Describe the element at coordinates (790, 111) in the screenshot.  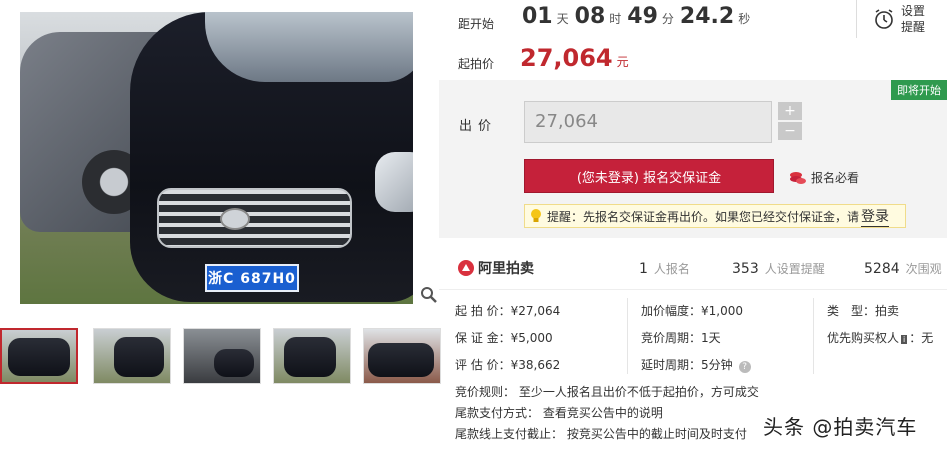
I see `increase-bid-button: +` at that location.